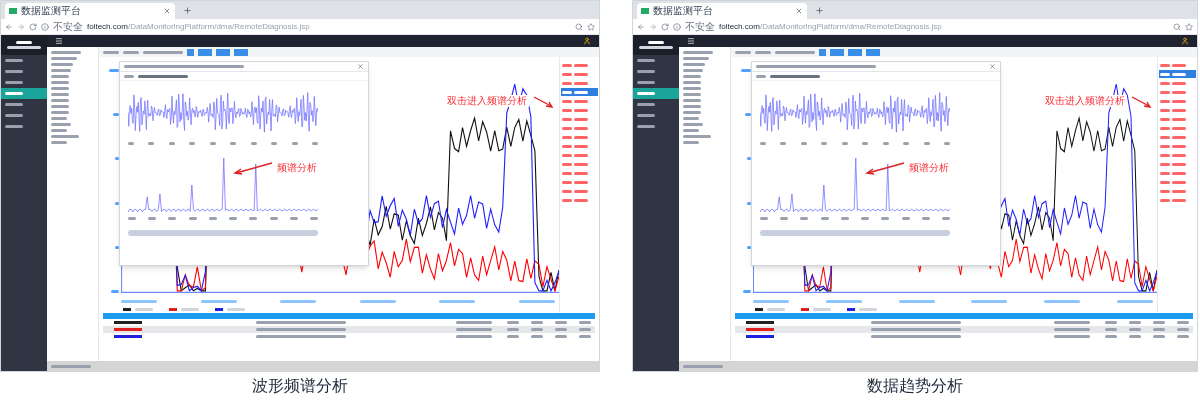 The height and width of the screenshot is (400, 1200). Describe the element at coordinates (1085, 101) in the screenshot. I see `annotation-text: 双击进入频谱分析` at that location.